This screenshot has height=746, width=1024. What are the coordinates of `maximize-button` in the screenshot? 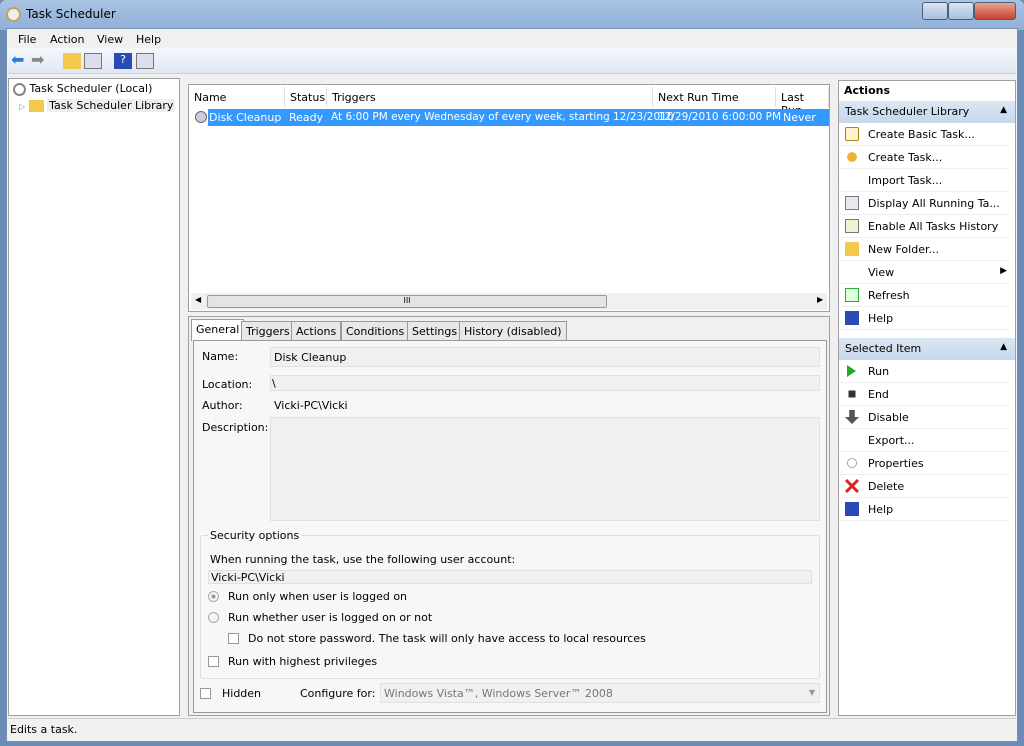 It's located at (961, 11).